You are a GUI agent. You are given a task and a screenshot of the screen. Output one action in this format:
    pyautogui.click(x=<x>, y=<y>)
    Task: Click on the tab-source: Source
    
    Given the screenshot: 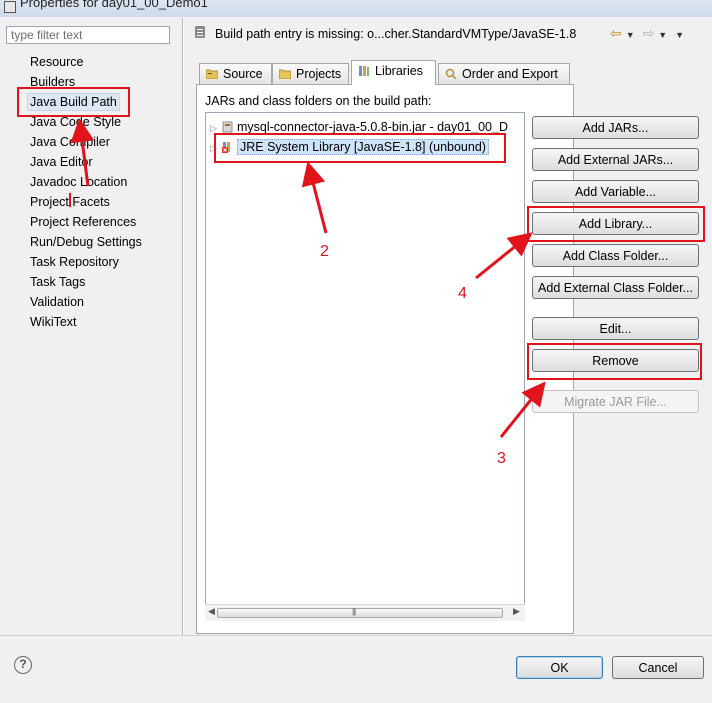 What is the action you would take?
    pyautogui.click(x=235, y=73)
    